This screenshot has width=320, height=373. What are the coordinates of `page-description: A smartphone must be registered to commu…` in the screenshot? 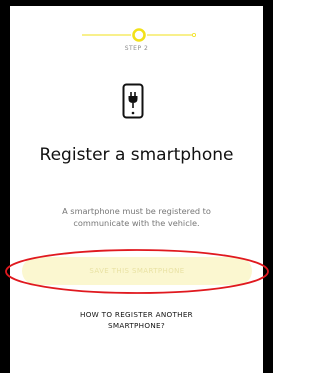 It's located at (136, 217).